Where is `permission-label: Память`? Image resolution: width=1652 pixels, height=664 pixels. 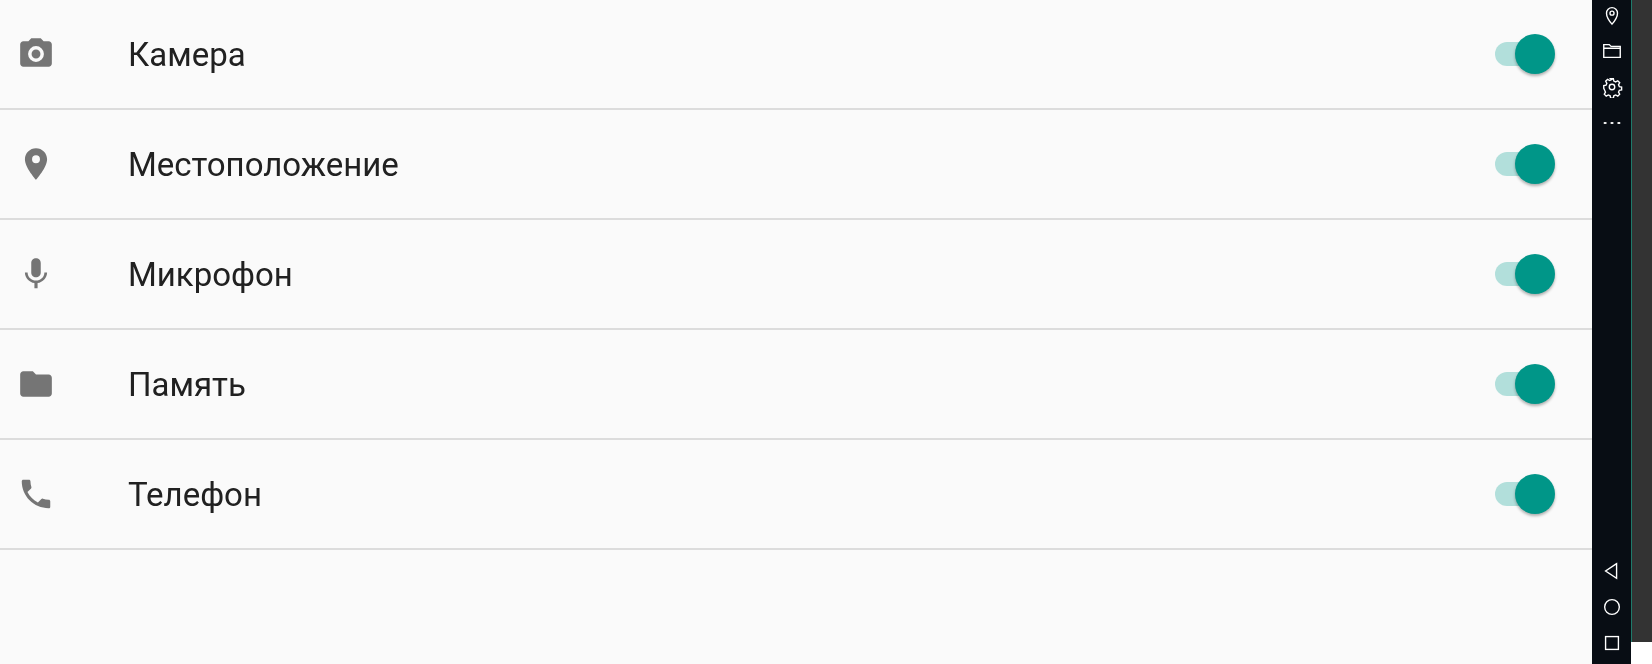 permission-label: Память is located at coordinates (187, 384).